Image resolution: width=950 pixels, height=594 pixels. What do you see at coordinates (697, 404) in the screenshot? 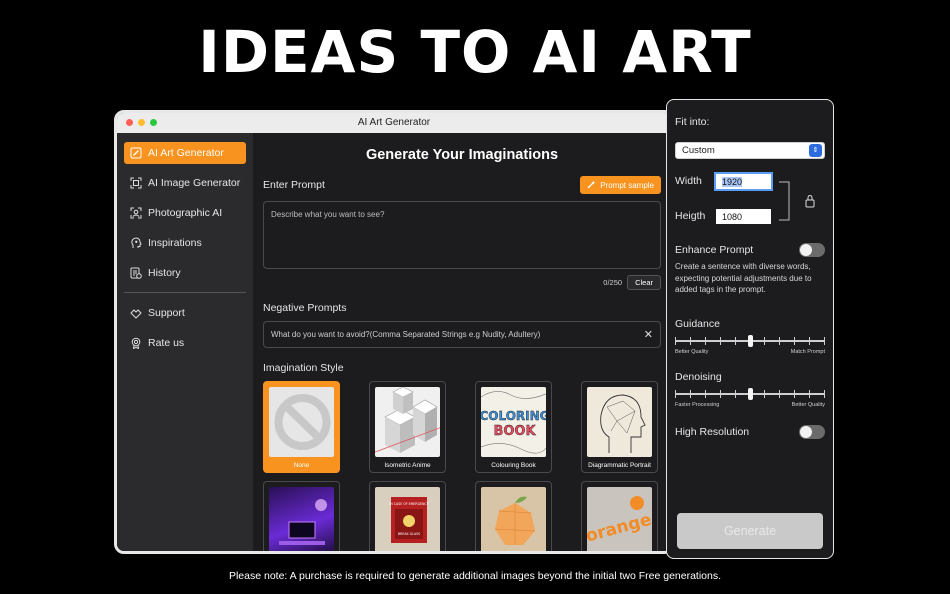
I see `denoising-min-label: Faster Processing` at bounding box center [697, 404].